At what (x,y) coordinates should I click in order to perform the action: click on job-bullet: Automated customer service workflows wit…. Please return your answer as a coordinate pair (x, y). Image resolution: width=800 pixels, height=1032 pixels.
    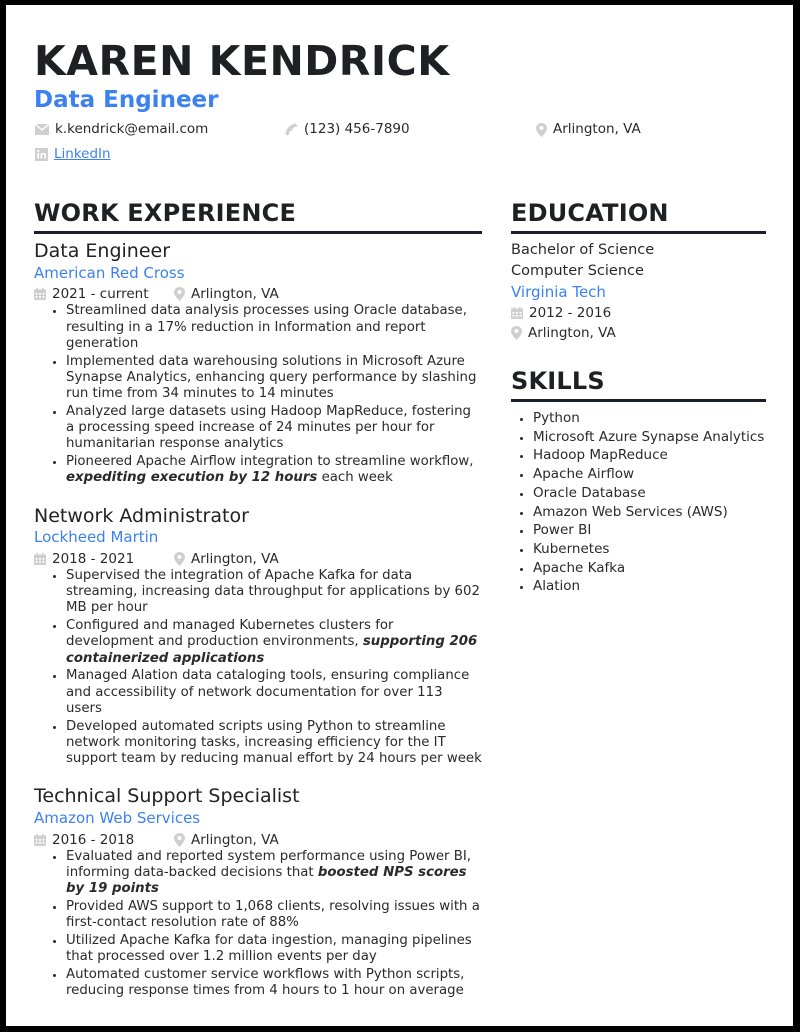
    Looking at the image, I should click on (274, 983).